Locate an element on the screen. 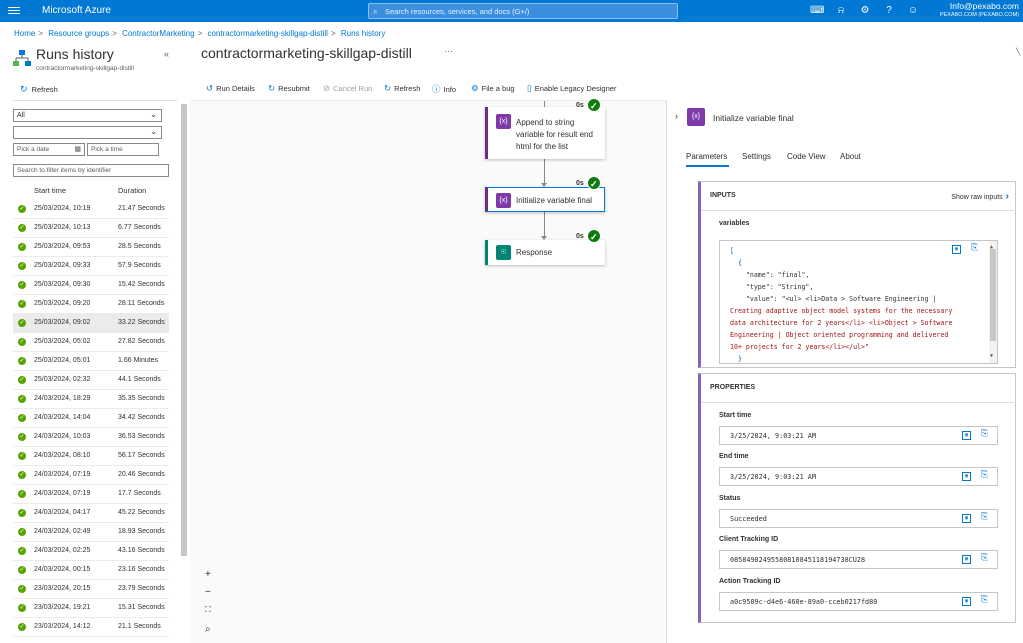 The width and height of the screenshot is (1023, 643). table-row: ✓ 24/03/2024, 07:19 17.7 Seconds is located at coordinates (91, 494).